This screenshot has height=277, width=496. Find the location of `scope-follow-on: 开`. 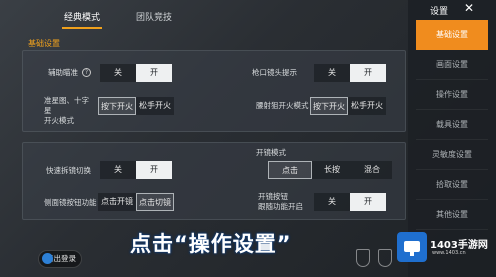

scope-follow-on: 开 is located at coordinates (368, 202).